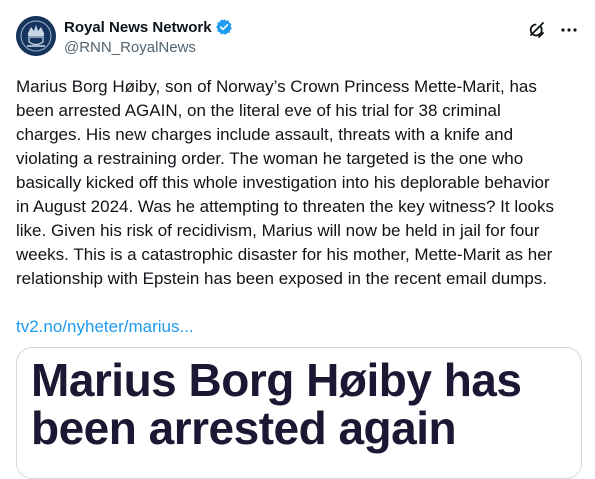  What do you see at coordinates (224, 27) in the screenshot?
I see `verified-badge-icon` at bounding box center [224, 27].